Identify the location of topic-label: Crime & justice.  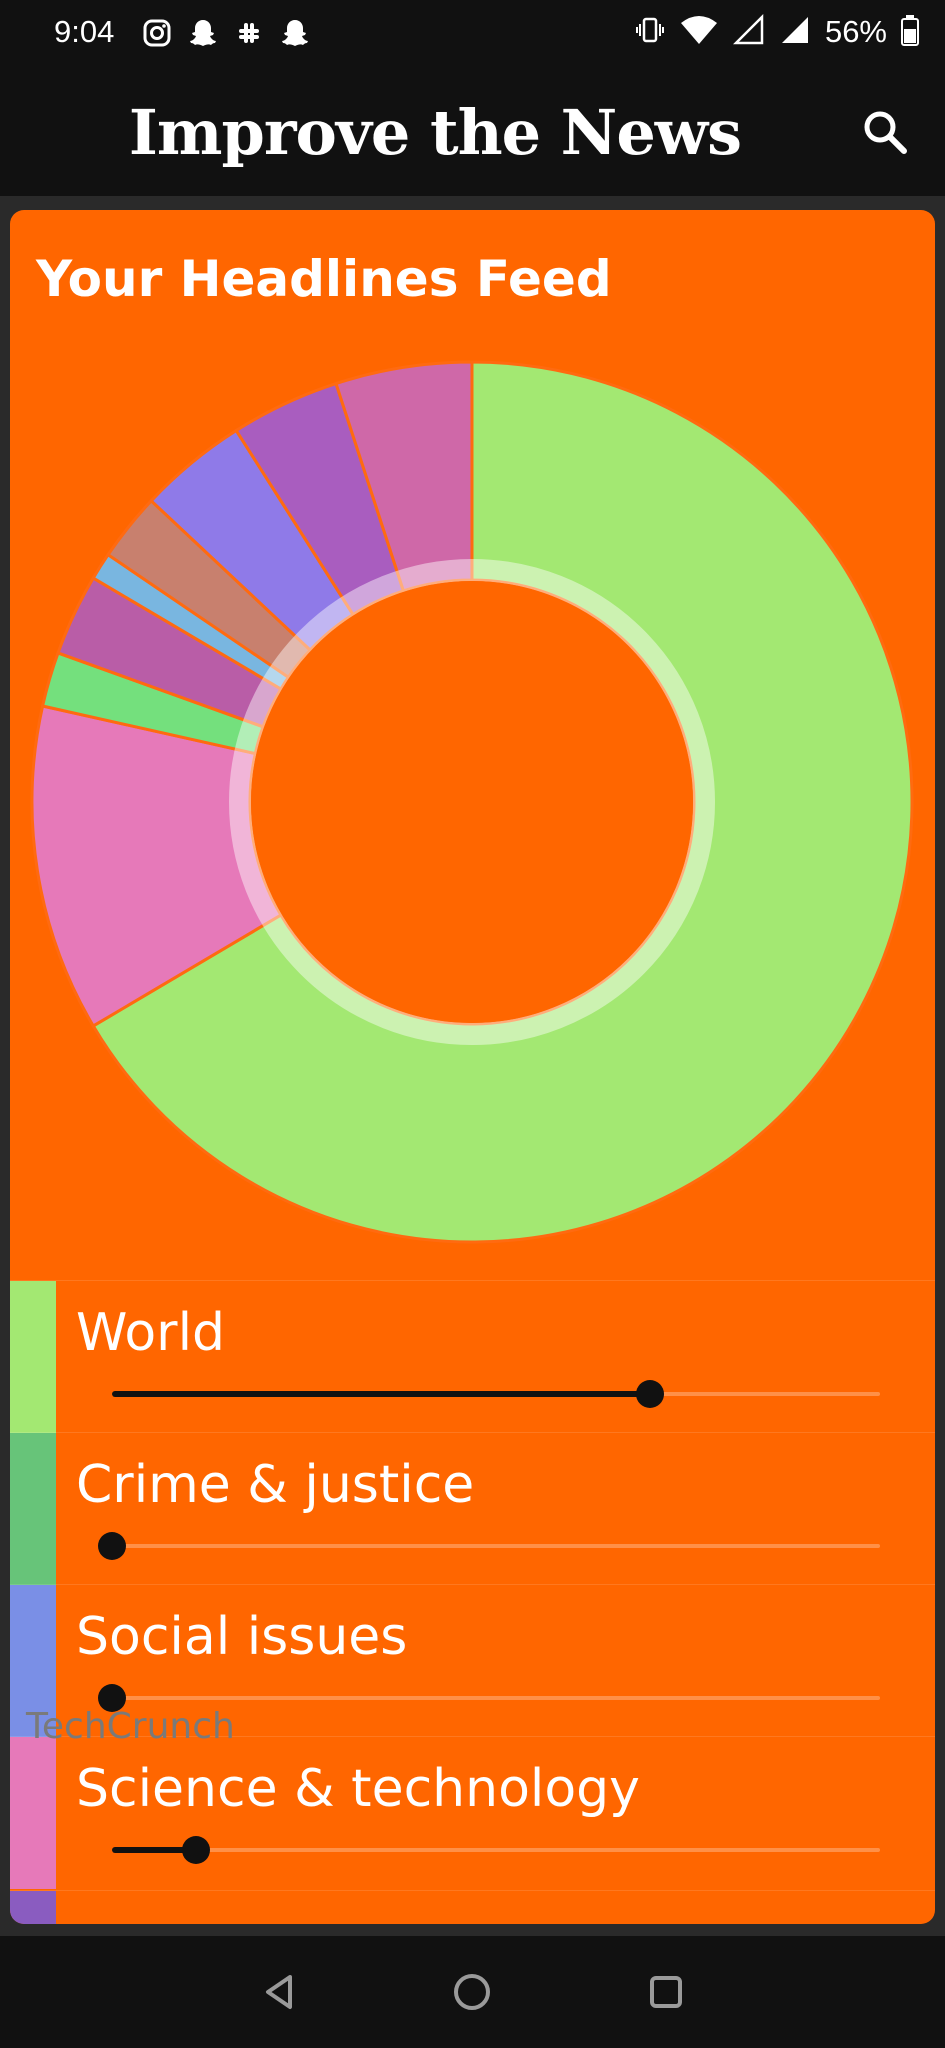
(275, 1485).